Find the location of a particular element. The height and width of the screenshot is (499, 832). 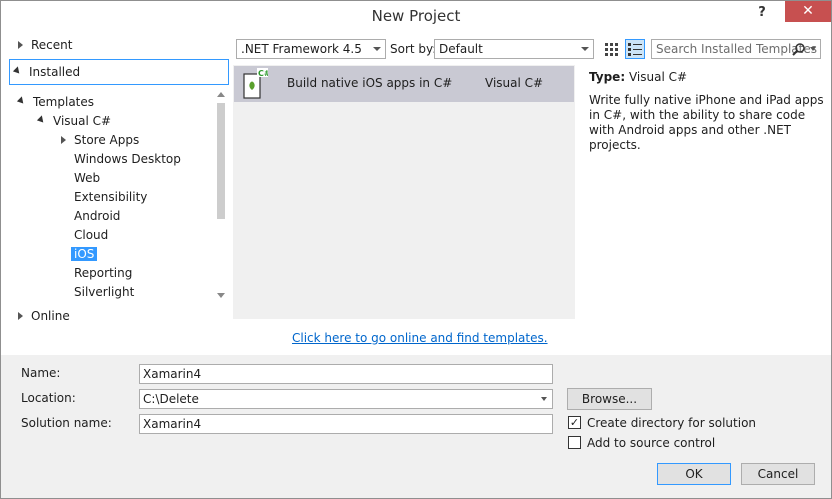

create-directory-checkbox: ✓ is located at coordinates (574, 422).